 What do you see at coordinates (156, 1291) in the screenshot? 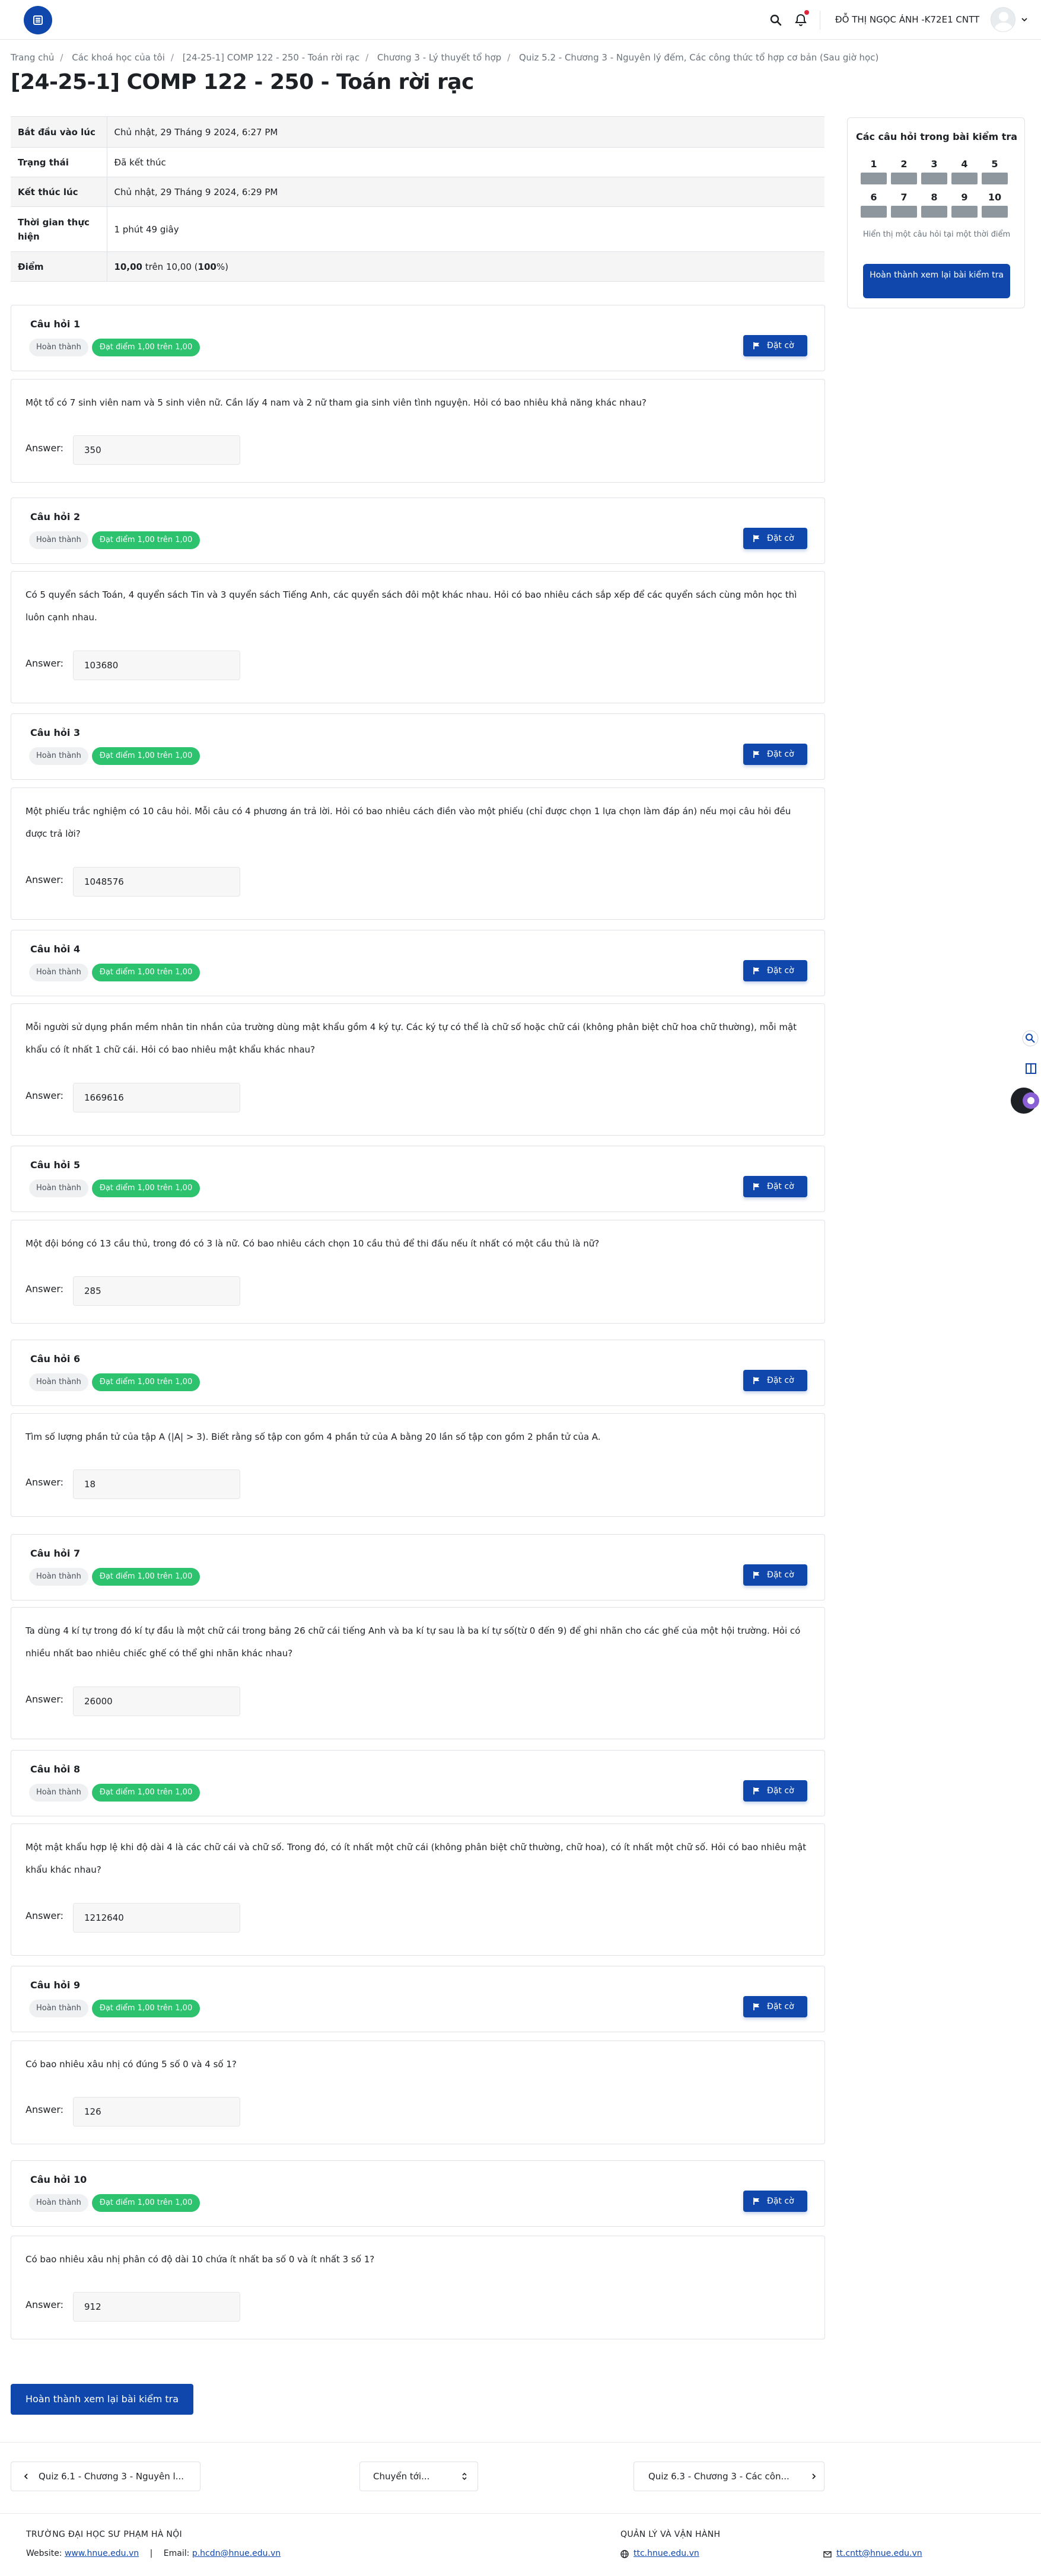
I see `answer-field: 285` at bounding box center [156, 1291].